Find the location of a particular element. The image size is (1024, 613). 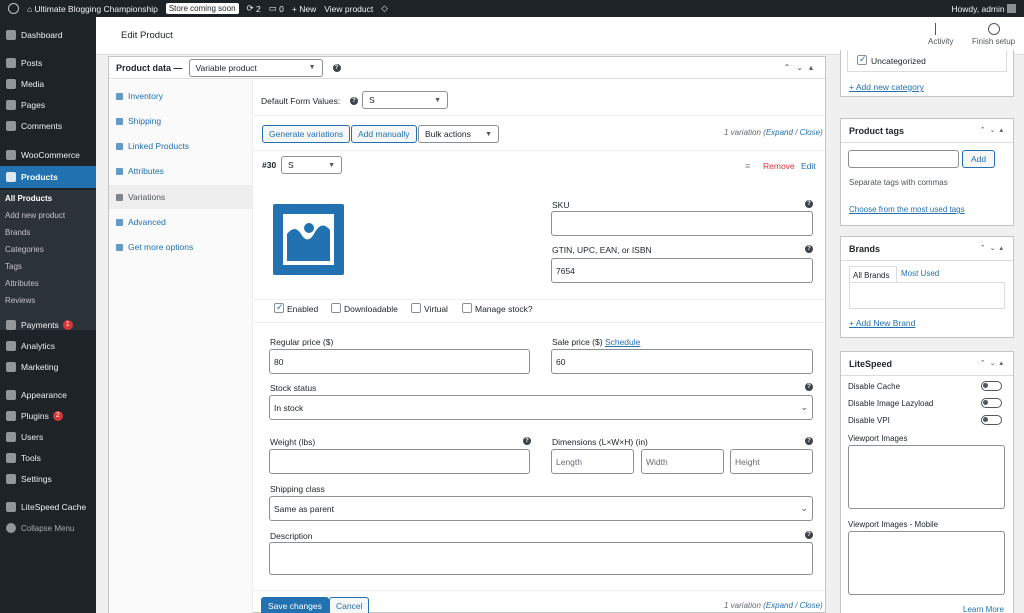

view-product-link: View product is located at coordinates (348, 9).